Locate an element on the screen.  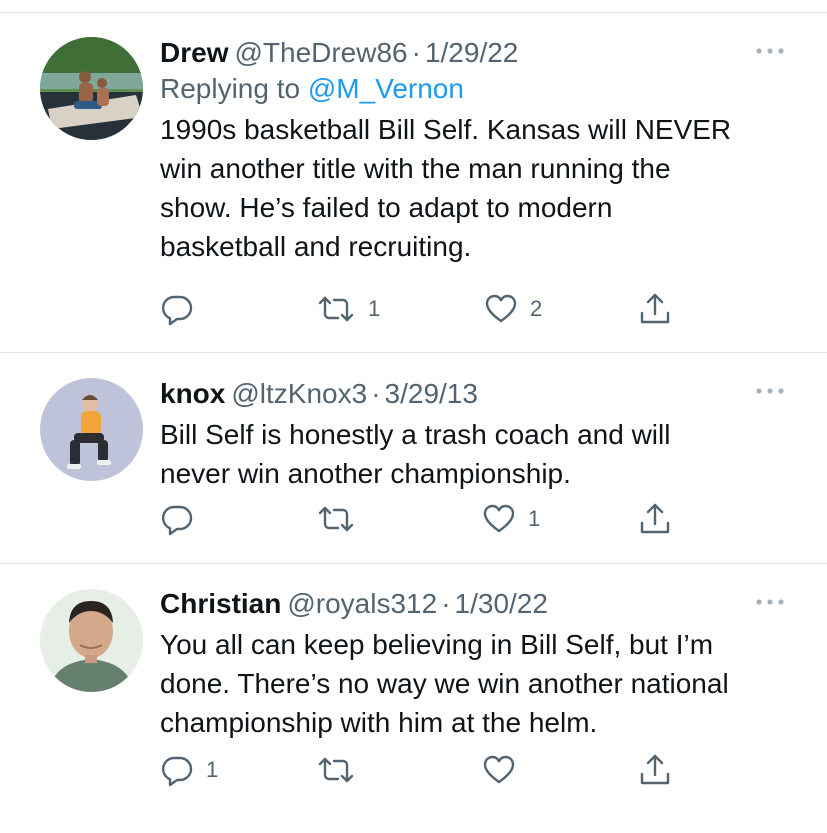
display-name: Drew is located at coordinates (194, 52).